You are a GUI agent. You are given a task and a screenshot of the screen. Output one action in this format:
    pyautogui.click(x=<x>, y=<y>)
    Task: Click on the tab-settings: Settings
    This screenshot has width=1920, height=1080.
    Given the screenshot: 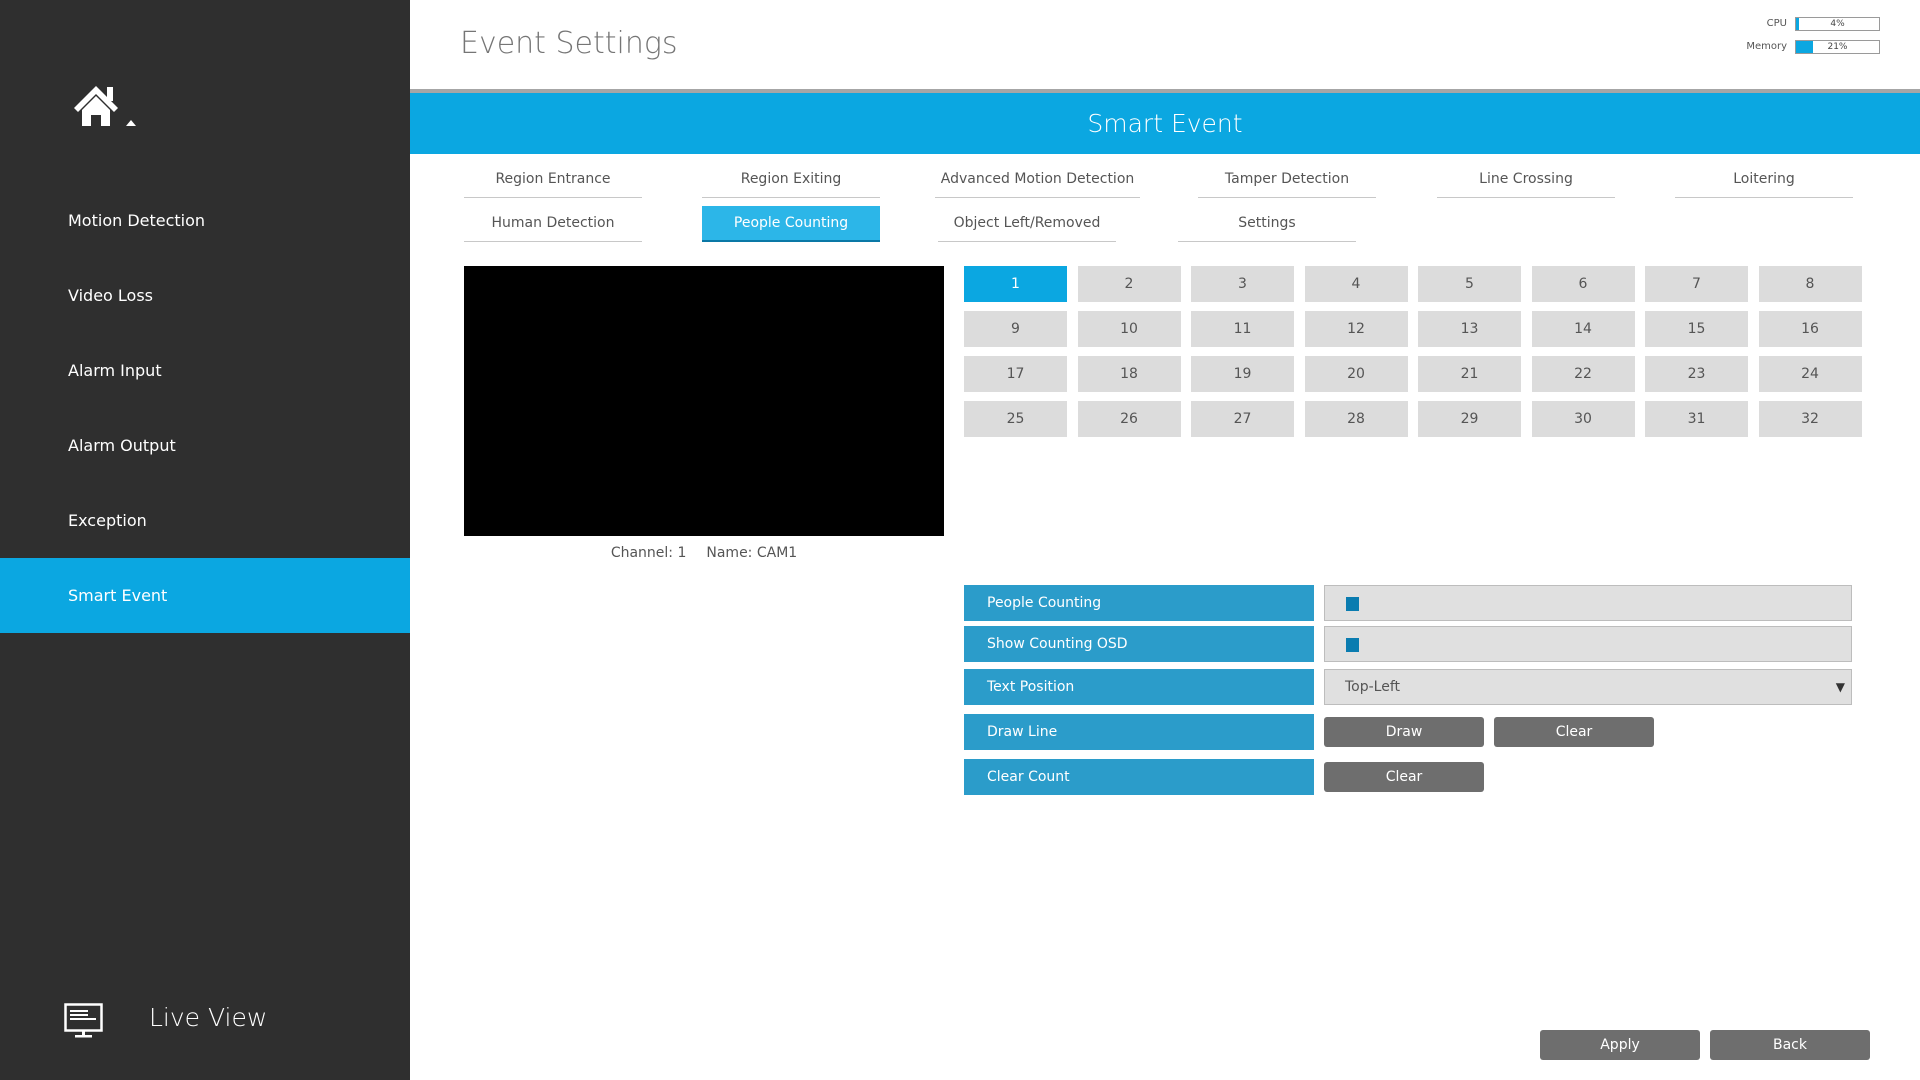 What is the action you would take?
    pyautogui.click(x=1267, y=224)
    